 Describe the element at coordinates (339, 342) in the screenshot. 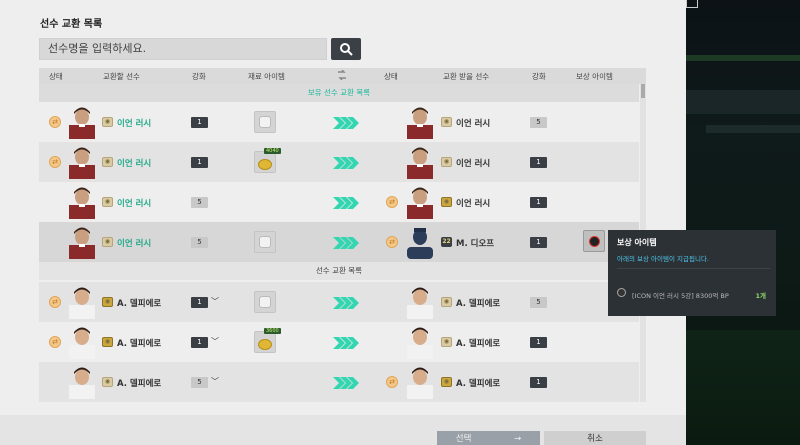

I see `table-row: ⇄ ◉ A. 델피에로 1 ﹀ 3600 ◉ A. 델피에로 1` at that location.